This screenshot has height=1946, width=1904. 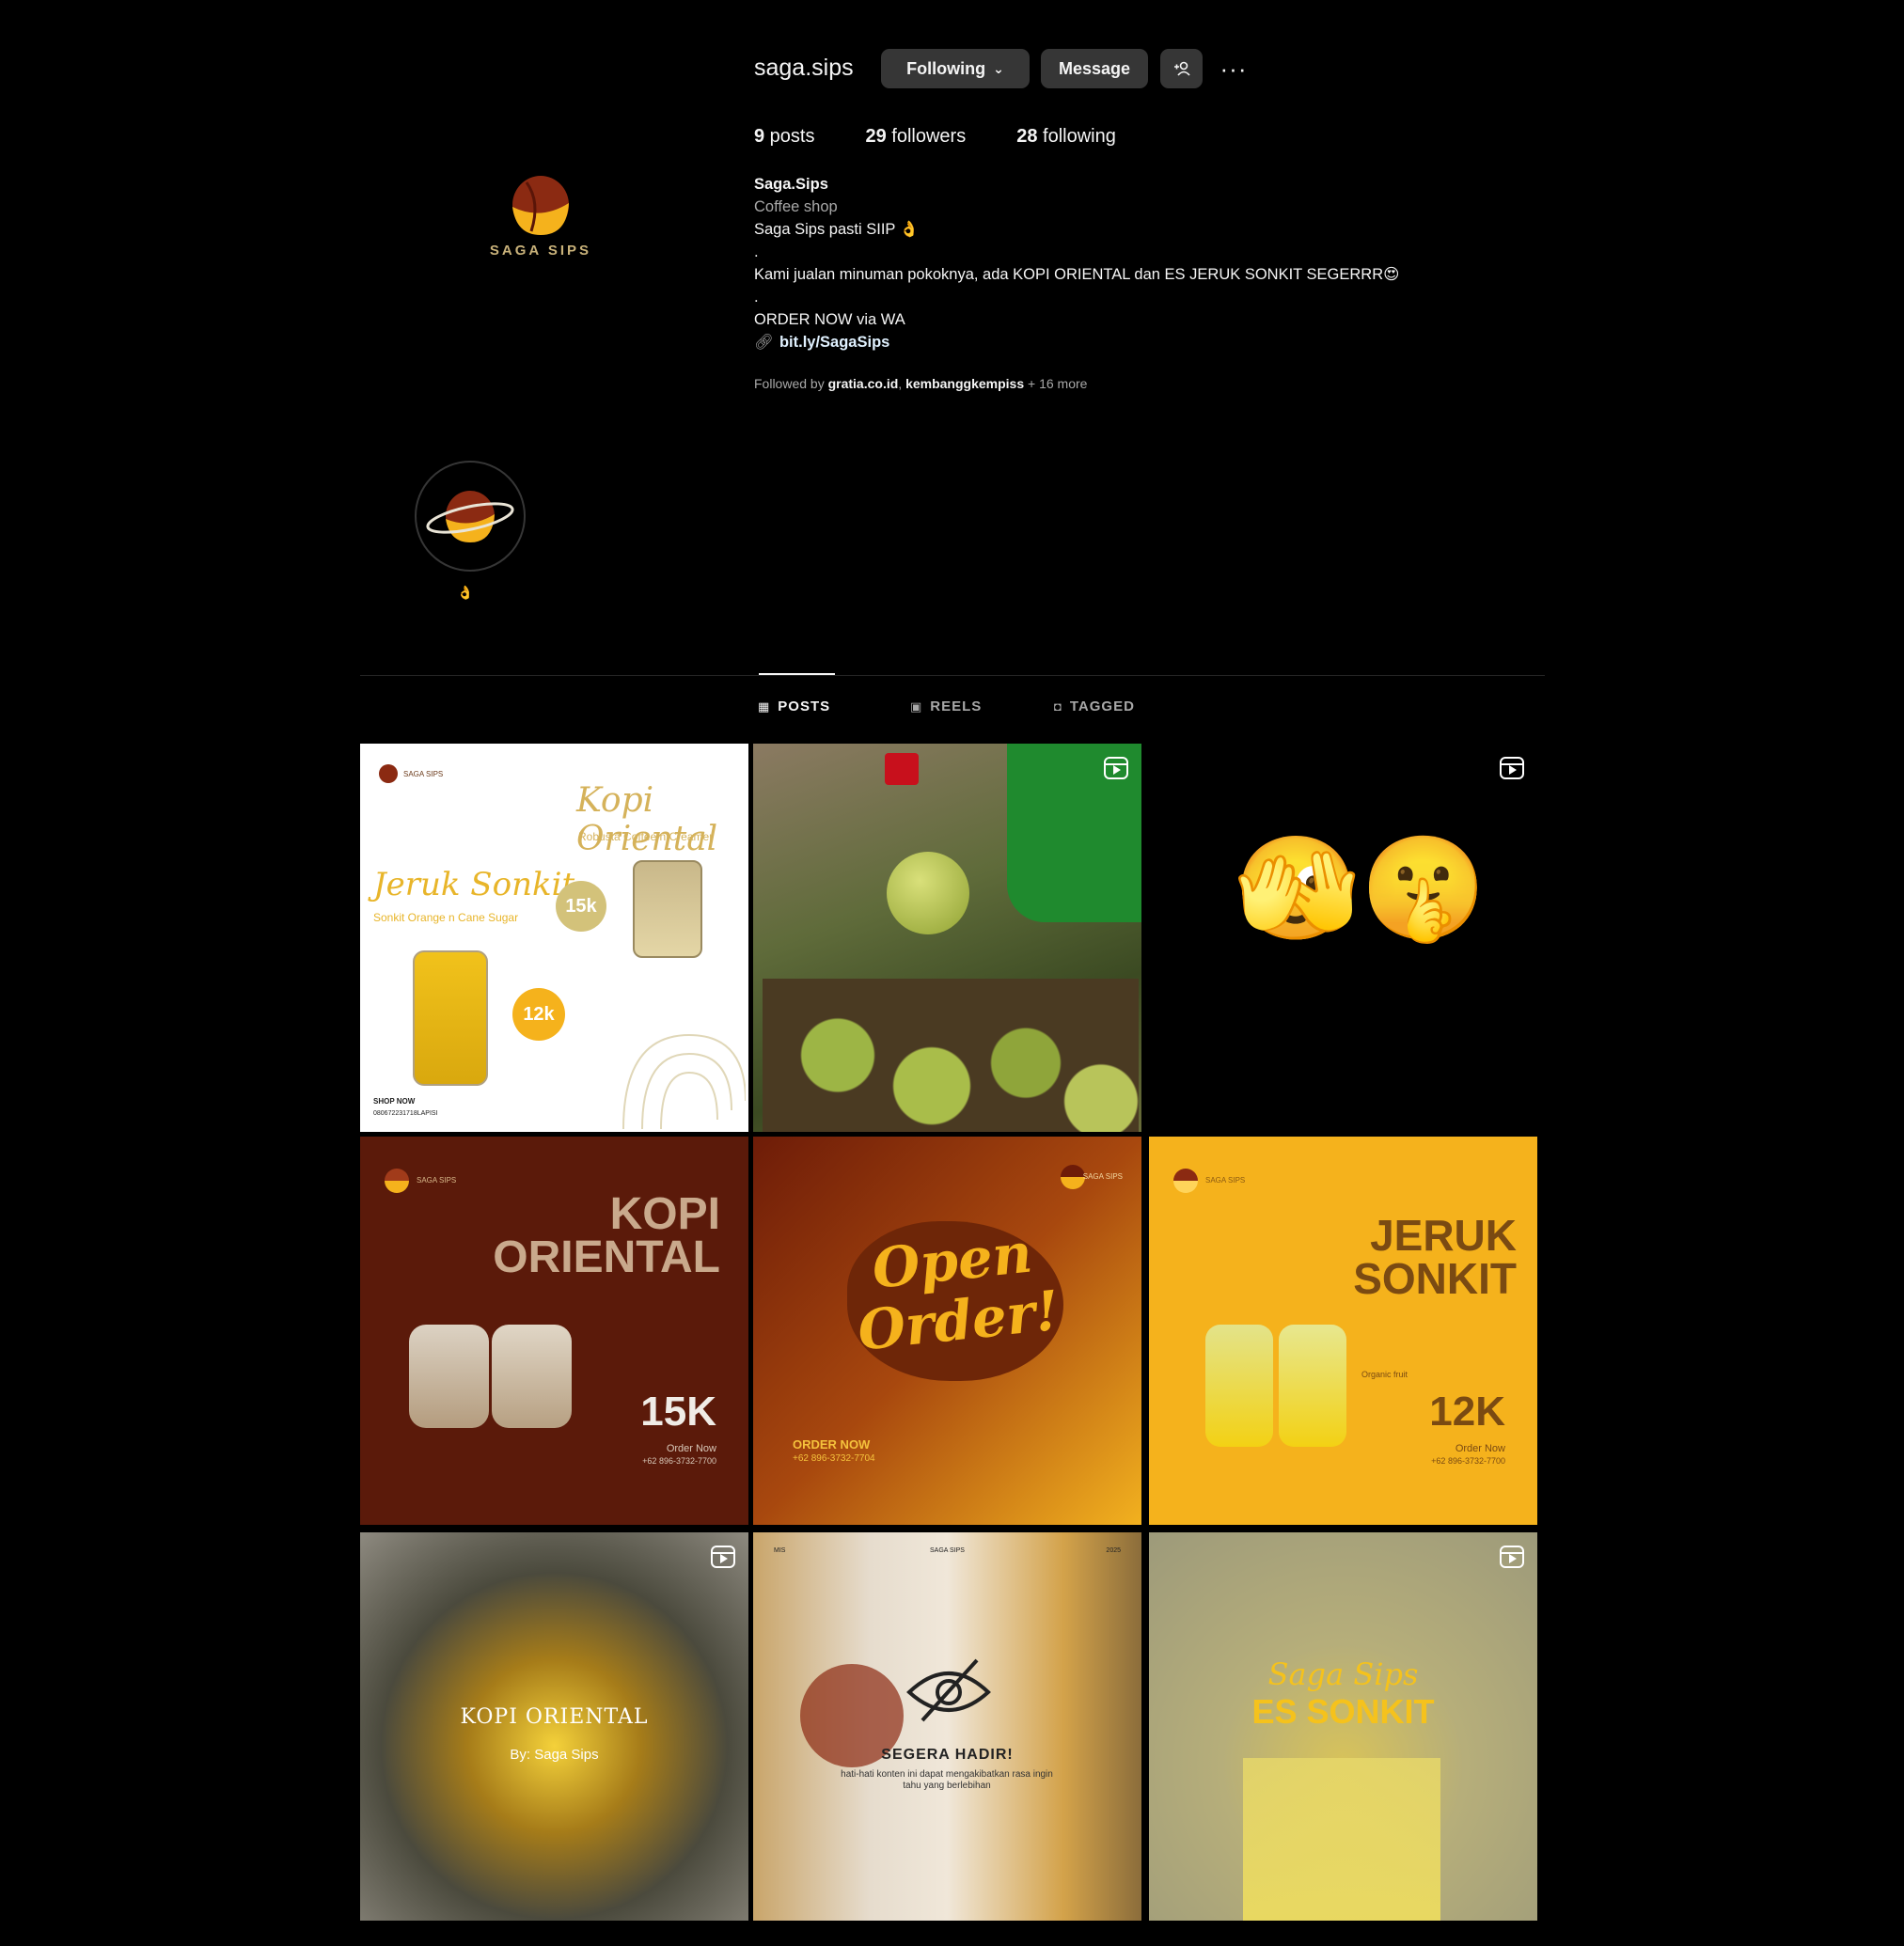 What do you see at coordinates (916, 706) in the screenshot?
I see `reels-icon: ▣` at bounding box center [916, 706].